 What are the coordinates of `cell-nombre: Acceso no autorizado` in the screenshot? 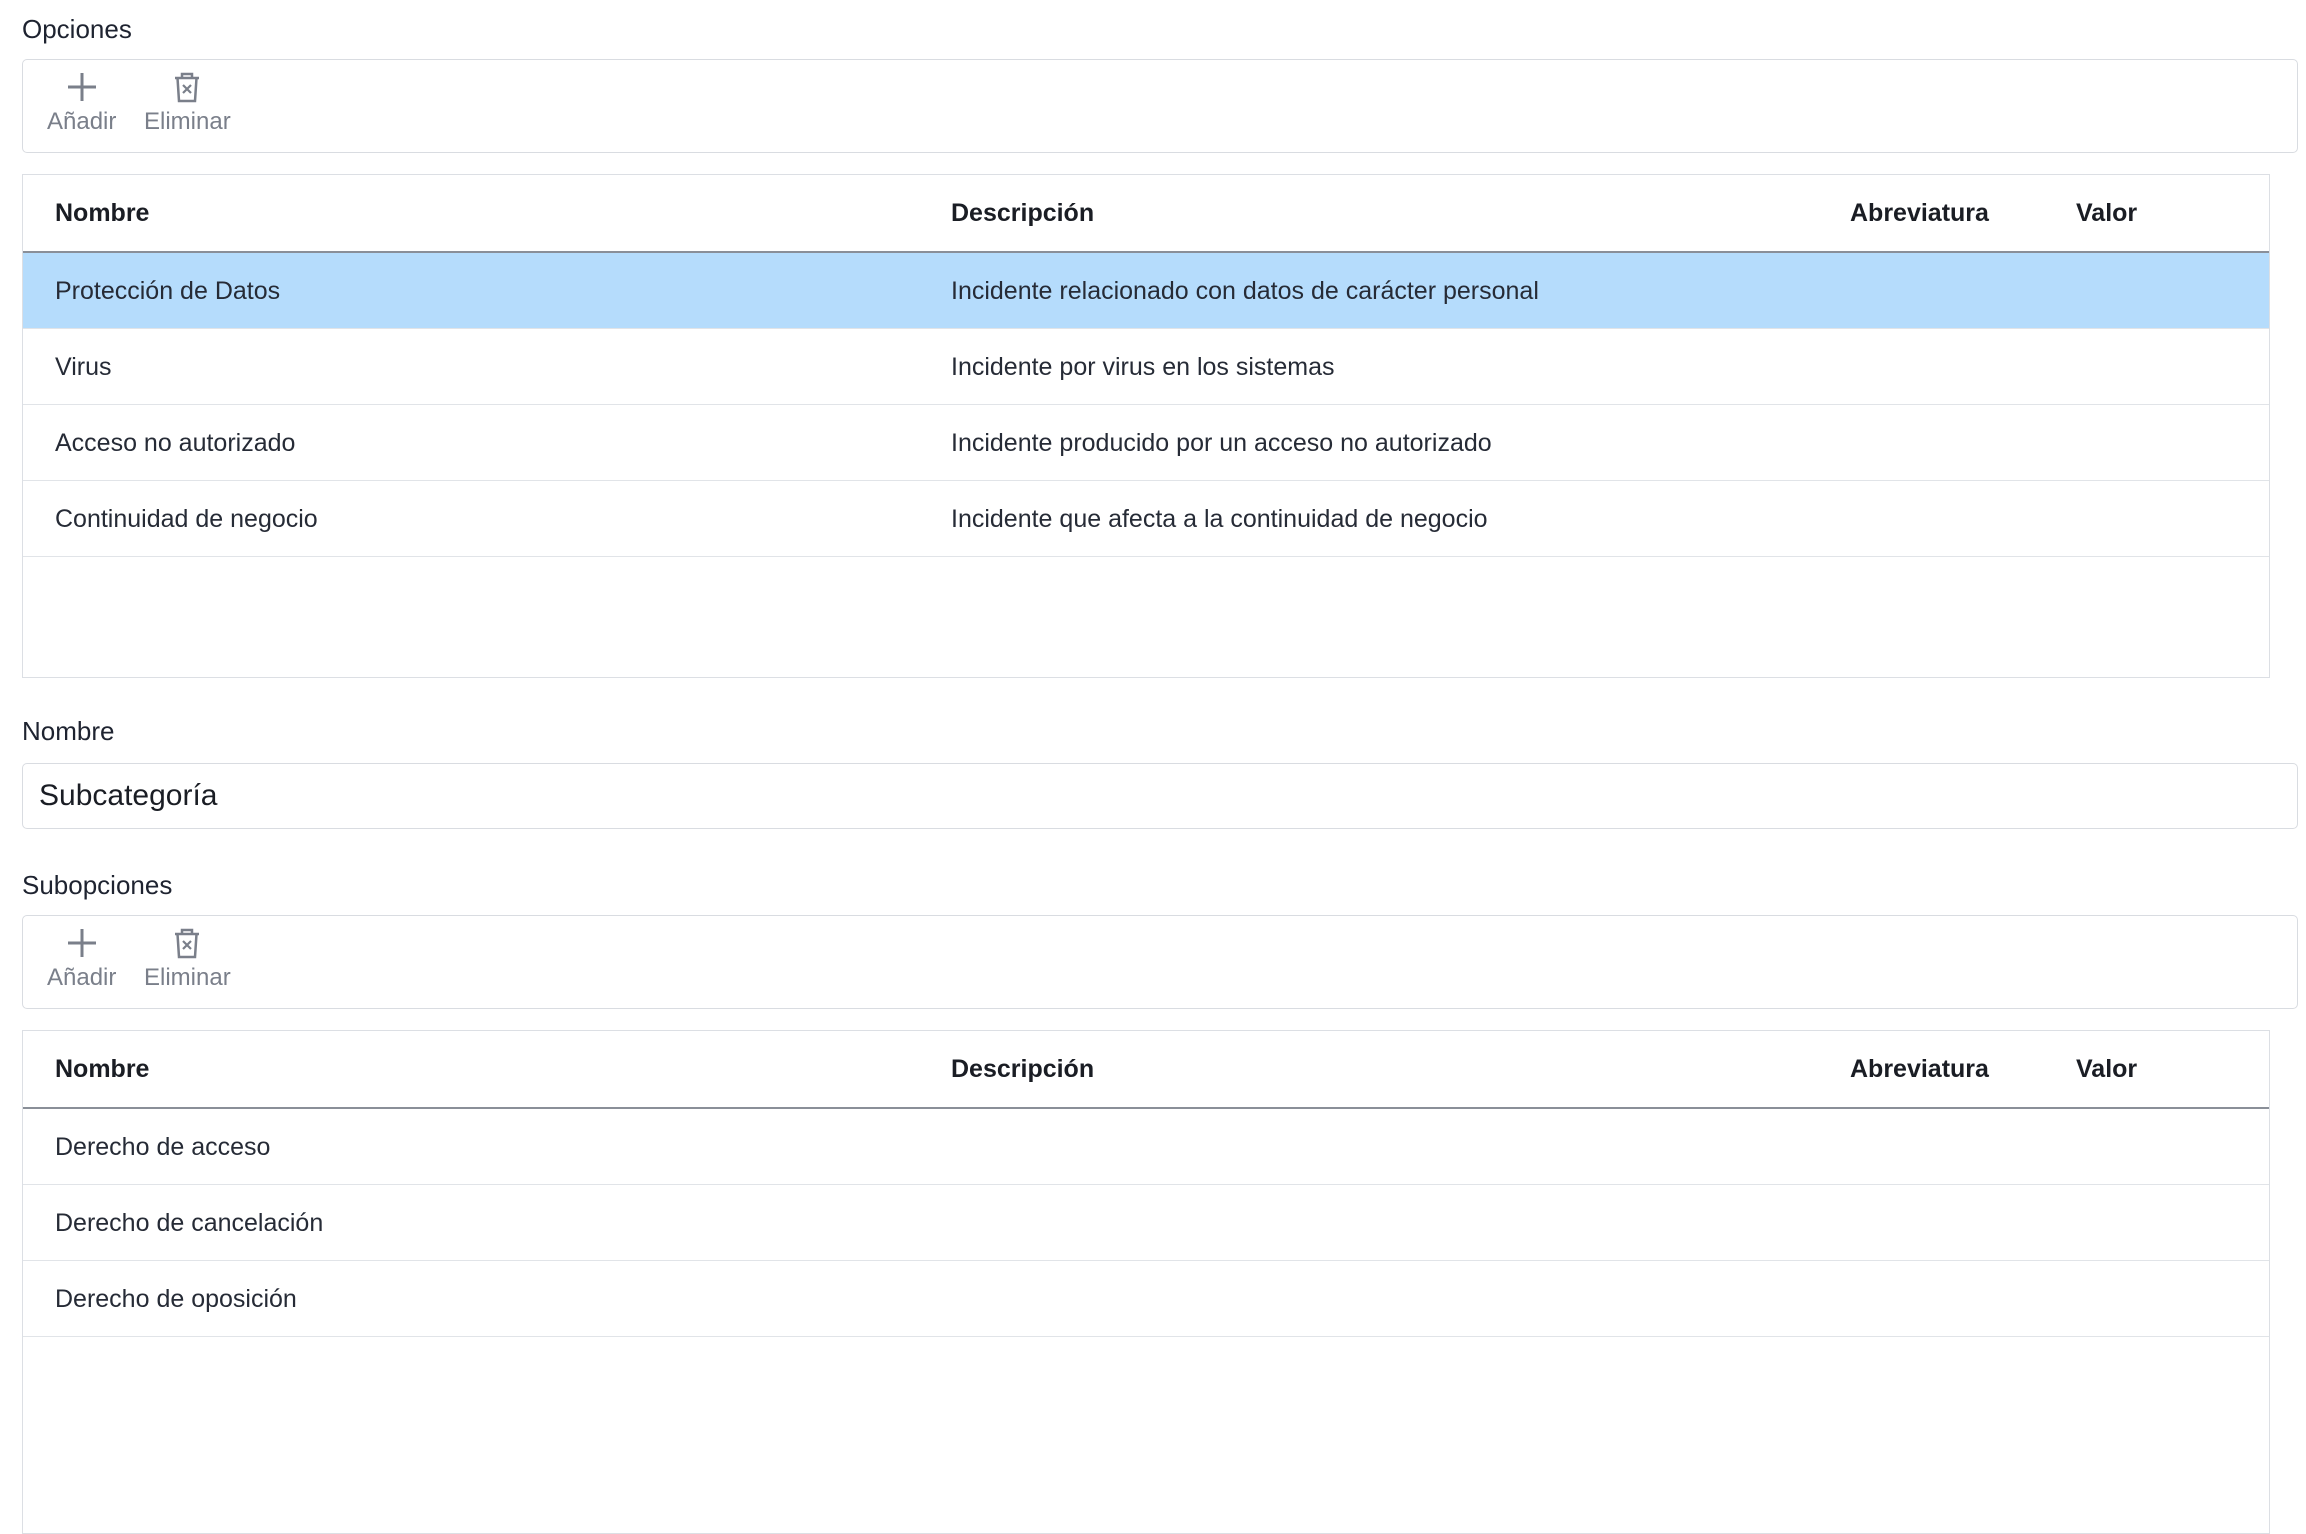 It's located at (175, 443).